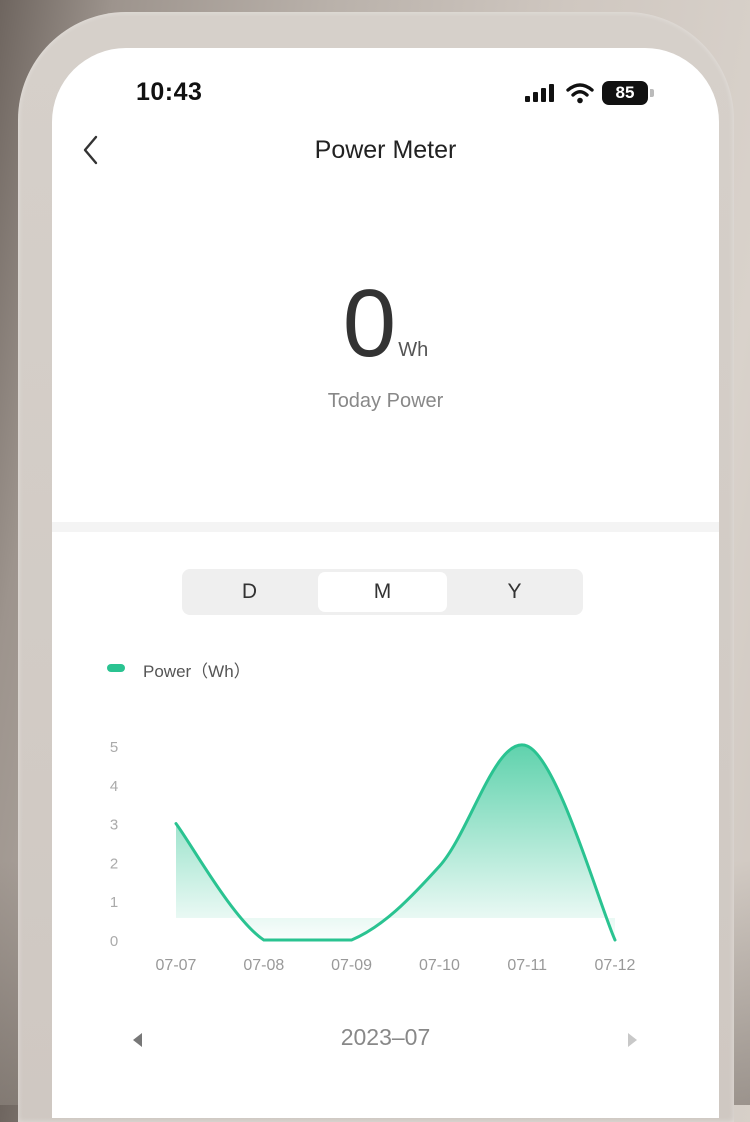  Describe the element at coordinates (385, 401) in the screenshot. I see `today-power-caption: Today Power` at that location.